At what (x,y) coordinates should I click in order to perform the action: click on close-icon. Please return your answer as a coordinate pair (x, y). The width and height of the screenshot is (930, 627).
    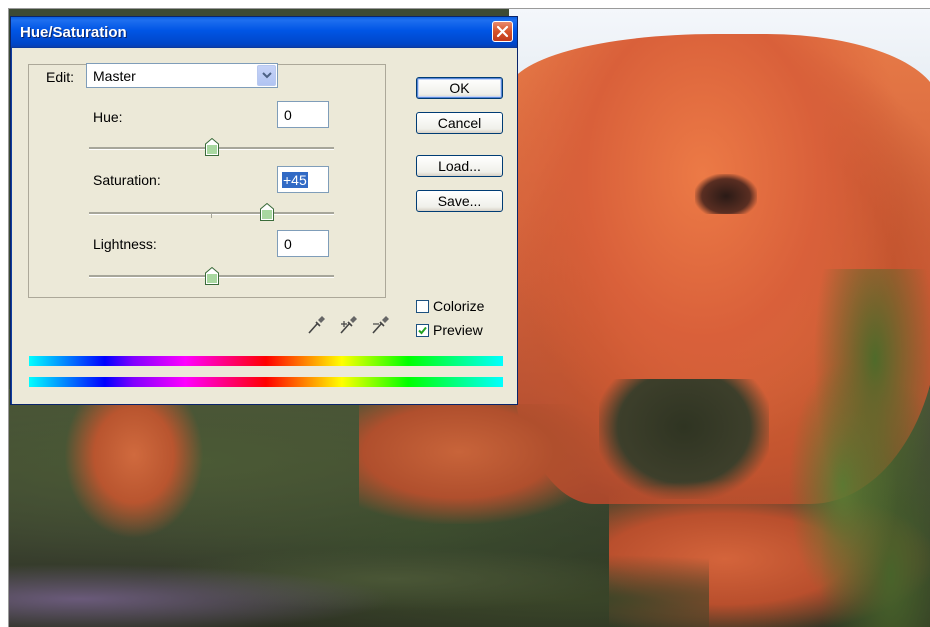
    Looking at the image, I should click on (502, 31).